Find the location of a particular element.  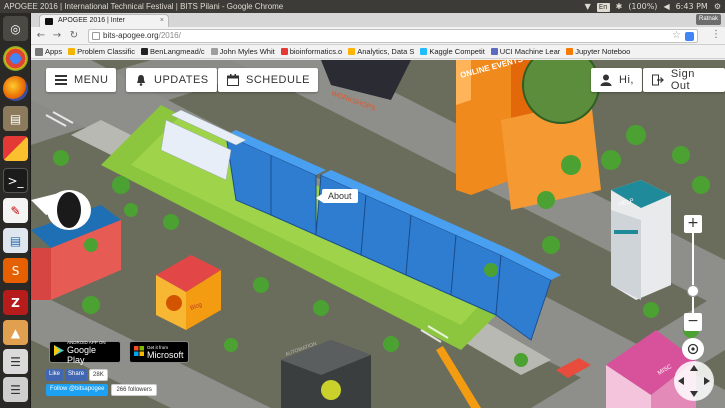

profile-chip: Ratnak is located at coordinates (708, 19).